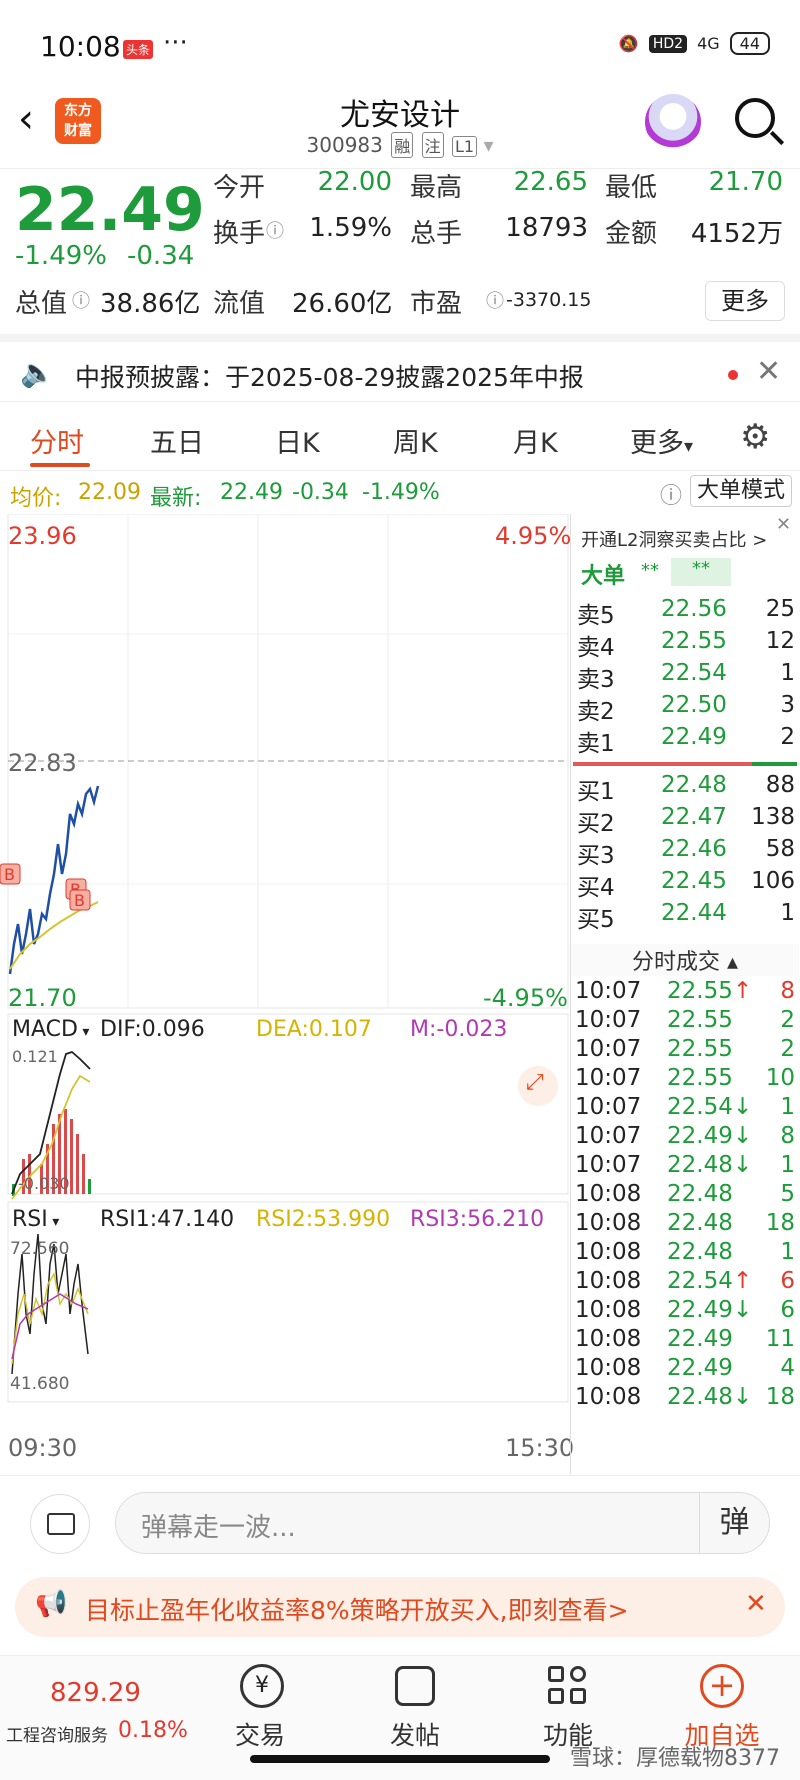 The width and height of the screenshot is (800, 1780). What do you see at coordinates (685, 740) in the screenshot?
I see `sell-order-row: 卖1 22.49 2` at bounding box center [685, 740].